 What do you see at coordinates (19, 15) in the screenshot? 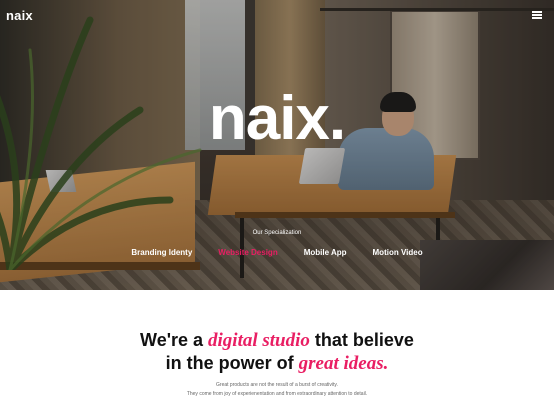
I see `site-logo: naix` at bounding box center [19, 15].